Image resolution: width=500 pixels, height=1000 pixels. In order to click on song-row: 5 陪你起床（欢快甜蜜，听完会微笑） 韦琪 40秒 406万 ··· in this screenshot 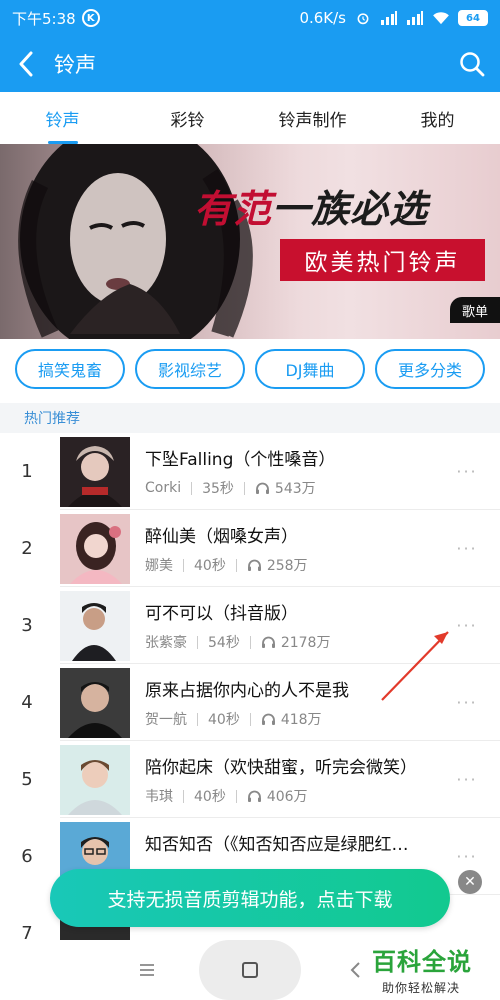, I will do `click(250, 779)`.